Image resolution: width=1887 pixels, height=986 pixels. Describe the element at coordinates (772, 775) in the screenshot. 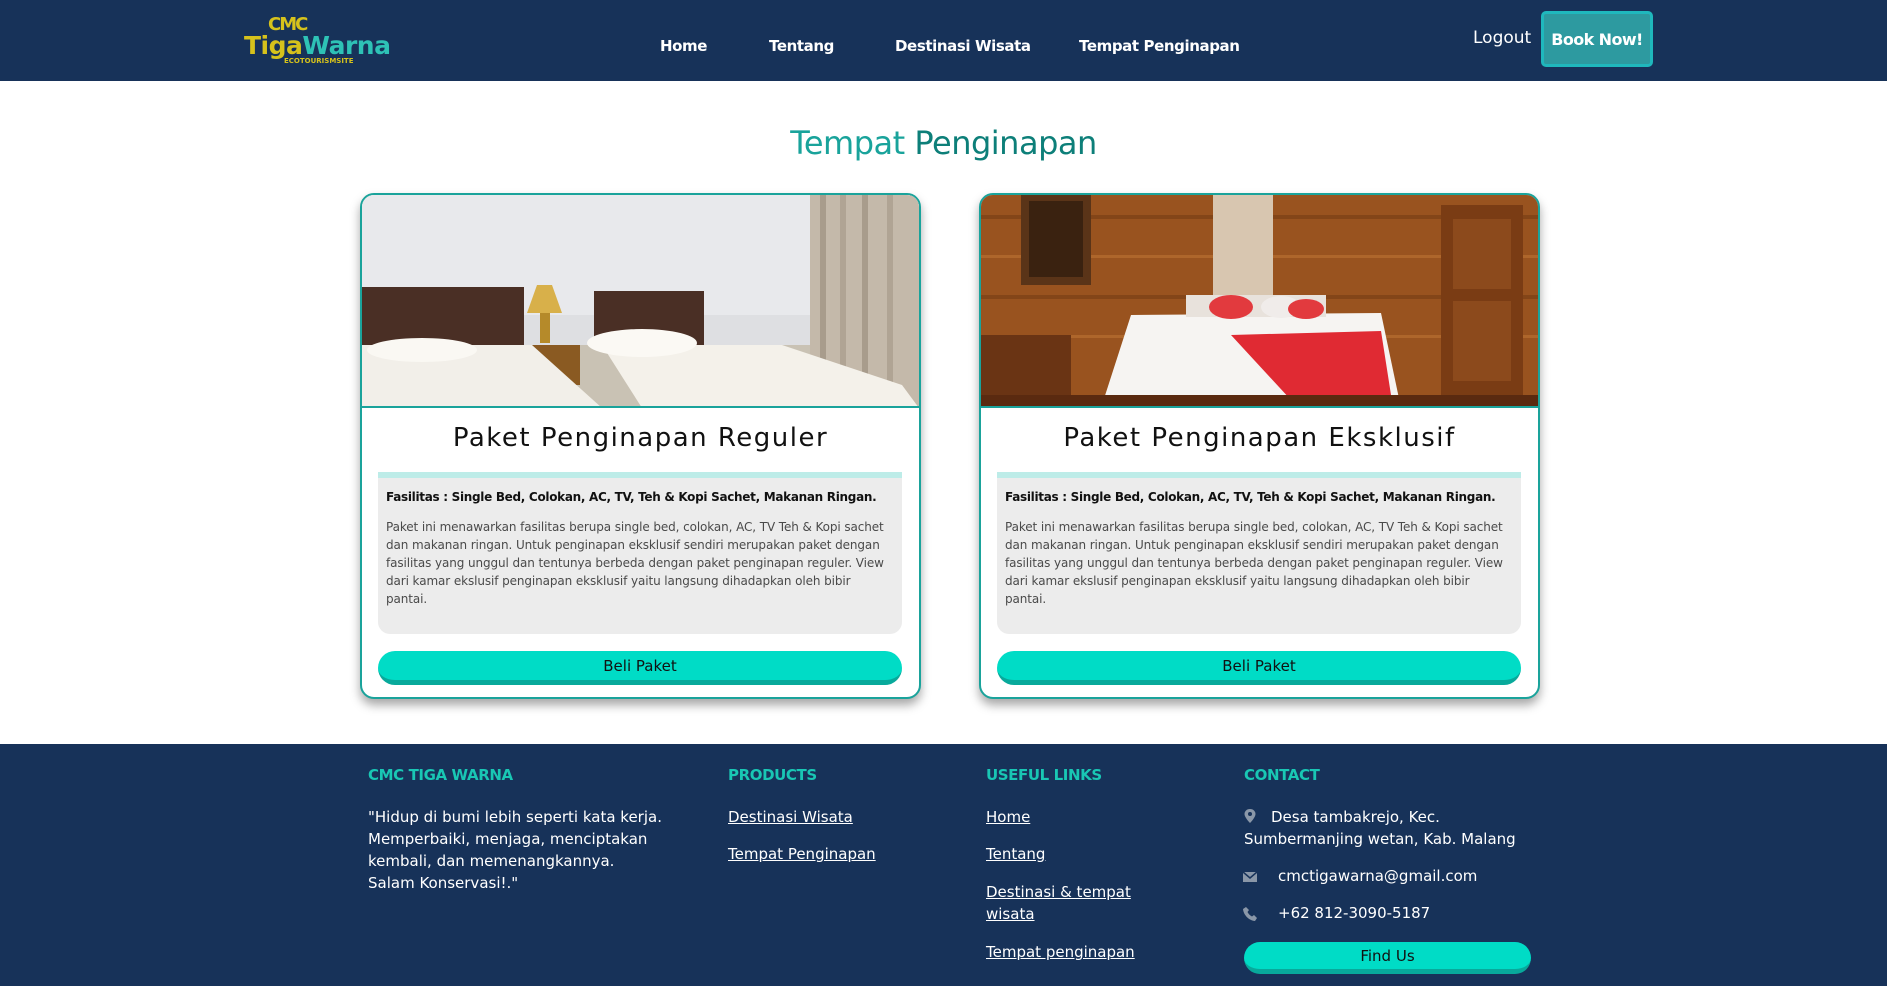

I see `footer-products-heading: PRODUCTS` at that location.